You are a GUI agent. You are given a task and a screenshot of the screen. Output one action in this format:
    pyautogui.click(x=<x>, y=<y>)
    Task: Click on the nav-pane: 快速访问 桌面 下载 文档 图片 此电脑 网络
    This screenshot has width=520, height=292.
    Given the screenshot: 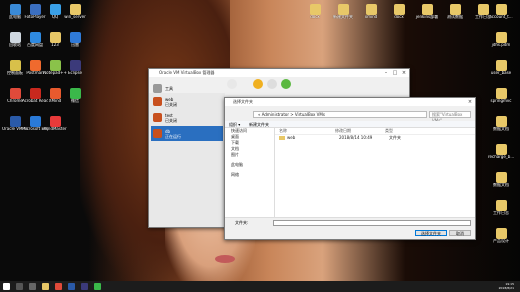 What is the action you would take?
    pyautogui.click(x=250, y=172)
    